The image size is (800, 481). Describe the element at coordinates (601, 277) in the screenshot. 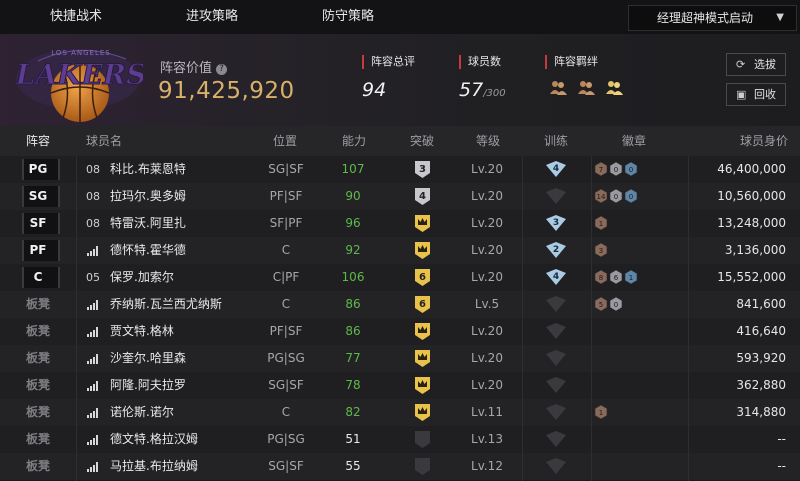

I see `badge-hex-icon: 8` at that location.